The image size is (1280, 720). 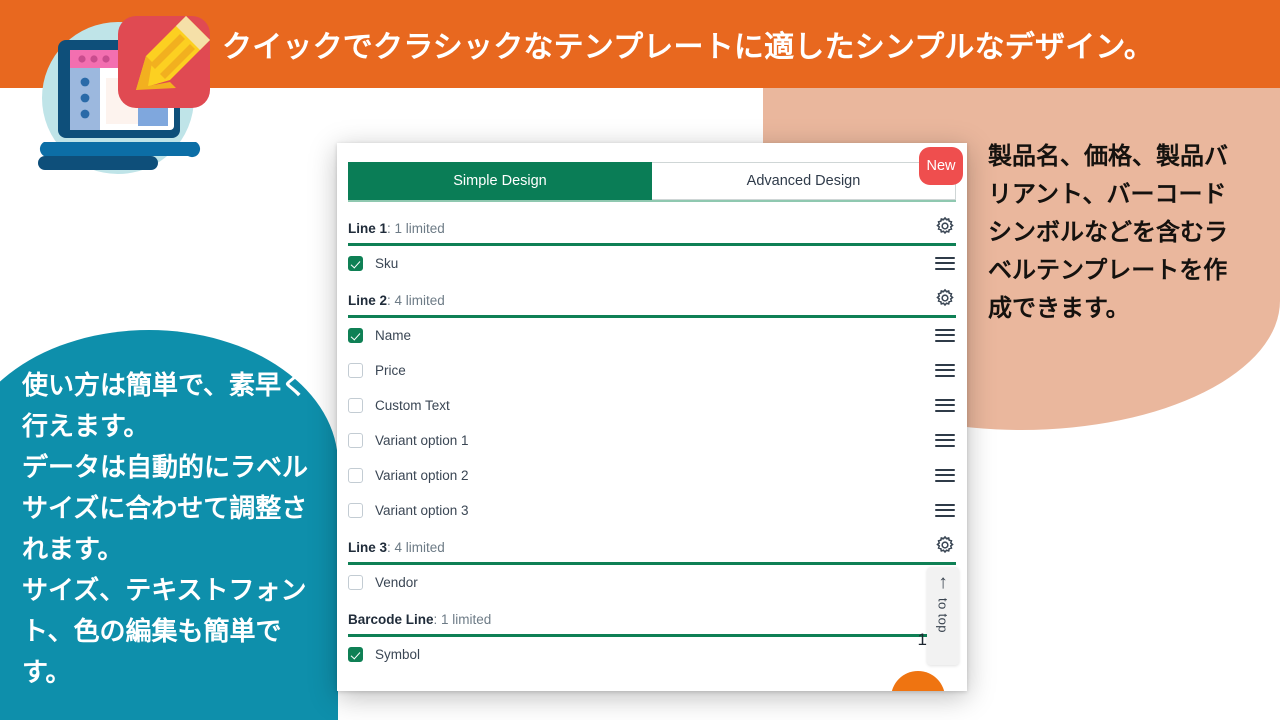 I want to click on card-scrollbar, so click(x=963, y=450).